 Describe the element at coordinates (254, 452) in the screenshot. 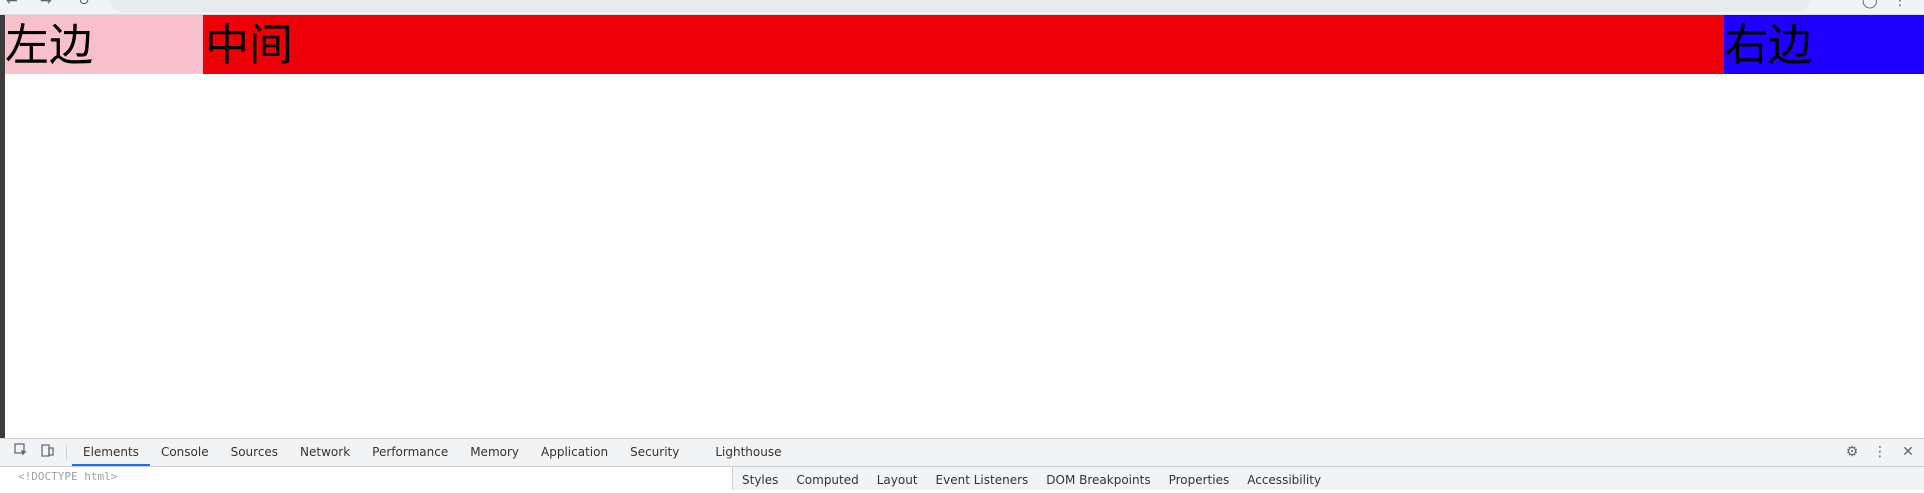

I see `tab-sources: Sources` at that location.